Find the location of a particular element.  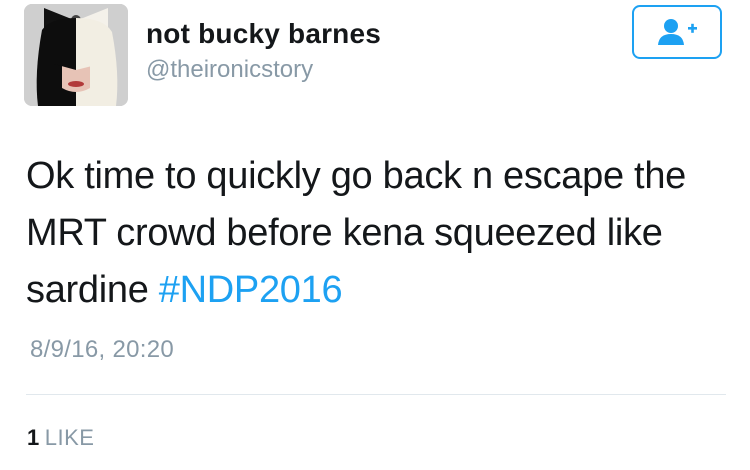

avatar is located at coordinates (76, 55).